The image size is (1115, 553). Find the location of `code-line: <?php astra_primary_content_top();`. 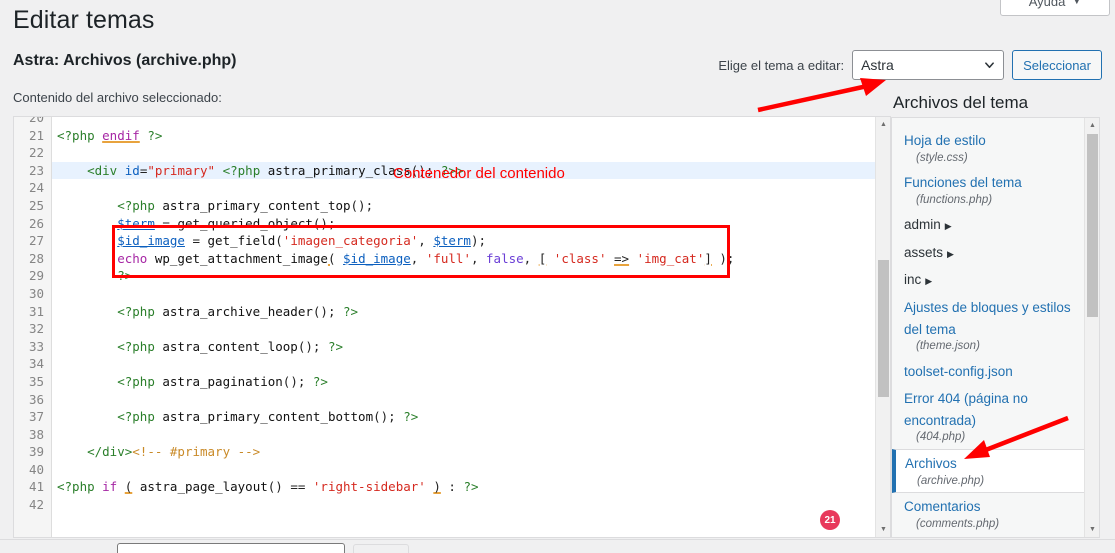

code-line: <?php astra_primary_content_top(); is located at coordinates (463, 206).